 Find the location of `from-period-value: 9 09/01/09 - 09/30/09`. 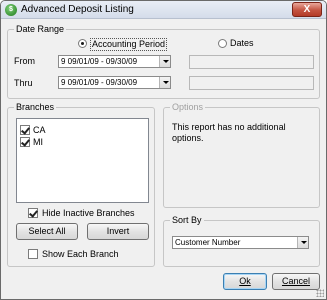

from-period-value: 9 09/01/09 - 09/30/09 is located at coordinates (99, 61).